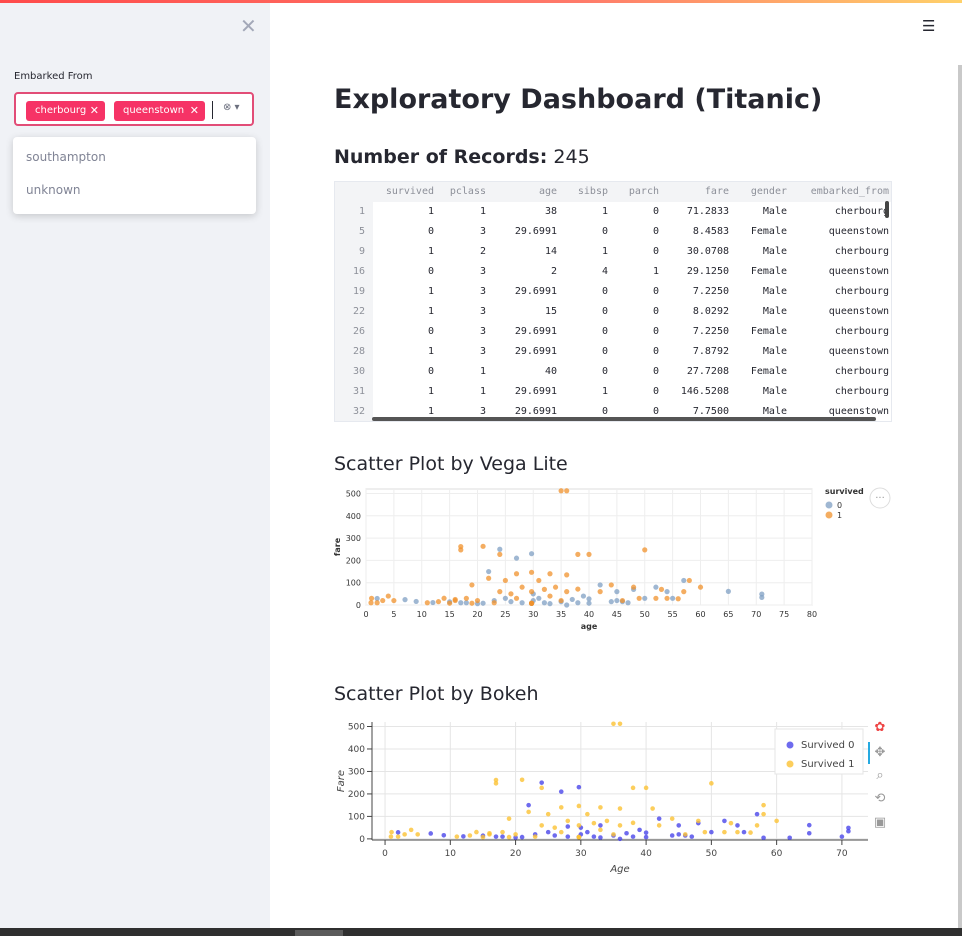 This screenshot has height=936, width=962. I want to click on bottom-scrollbar, so click(481, 932).